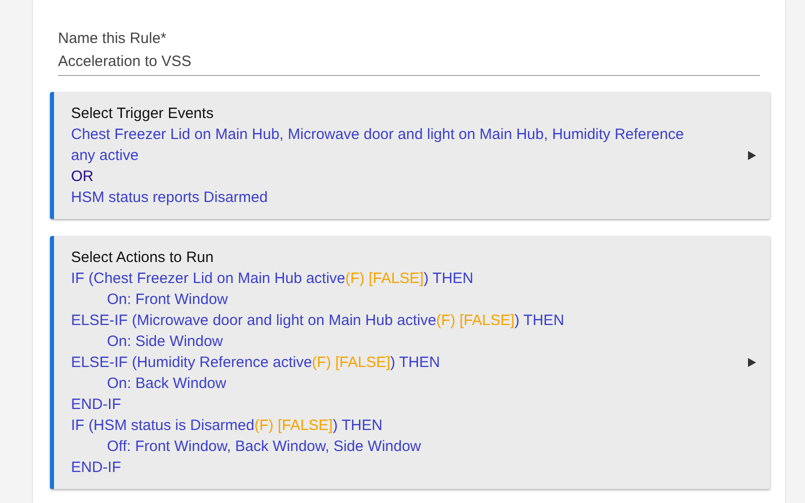  What do you see at coordinates (227, 426) in the screenshot?
I see `rule-line: IF (HSM status is Disarmed(F) [FALSE]) THEN` at bounding box center [227, 426].